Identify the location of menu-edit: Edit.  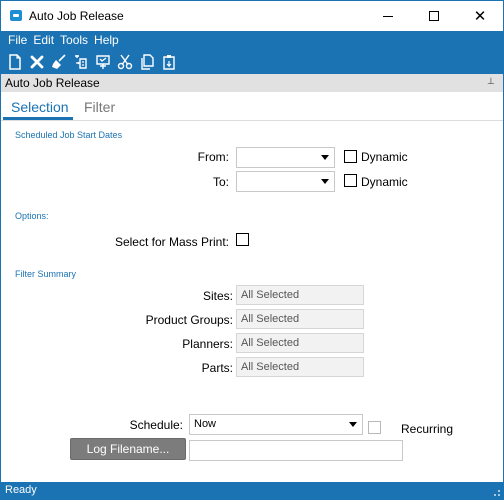
(43, 40).